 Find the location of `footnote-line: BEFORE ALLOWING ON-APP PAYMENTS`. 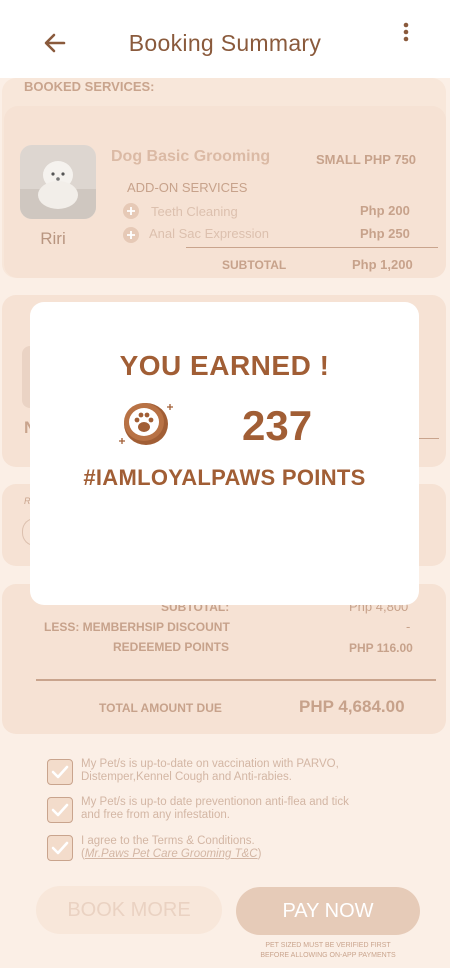

footnote-line: BEFORE ALLOWING ON-APP PAYMENTS is located at coordinates (328, 955).